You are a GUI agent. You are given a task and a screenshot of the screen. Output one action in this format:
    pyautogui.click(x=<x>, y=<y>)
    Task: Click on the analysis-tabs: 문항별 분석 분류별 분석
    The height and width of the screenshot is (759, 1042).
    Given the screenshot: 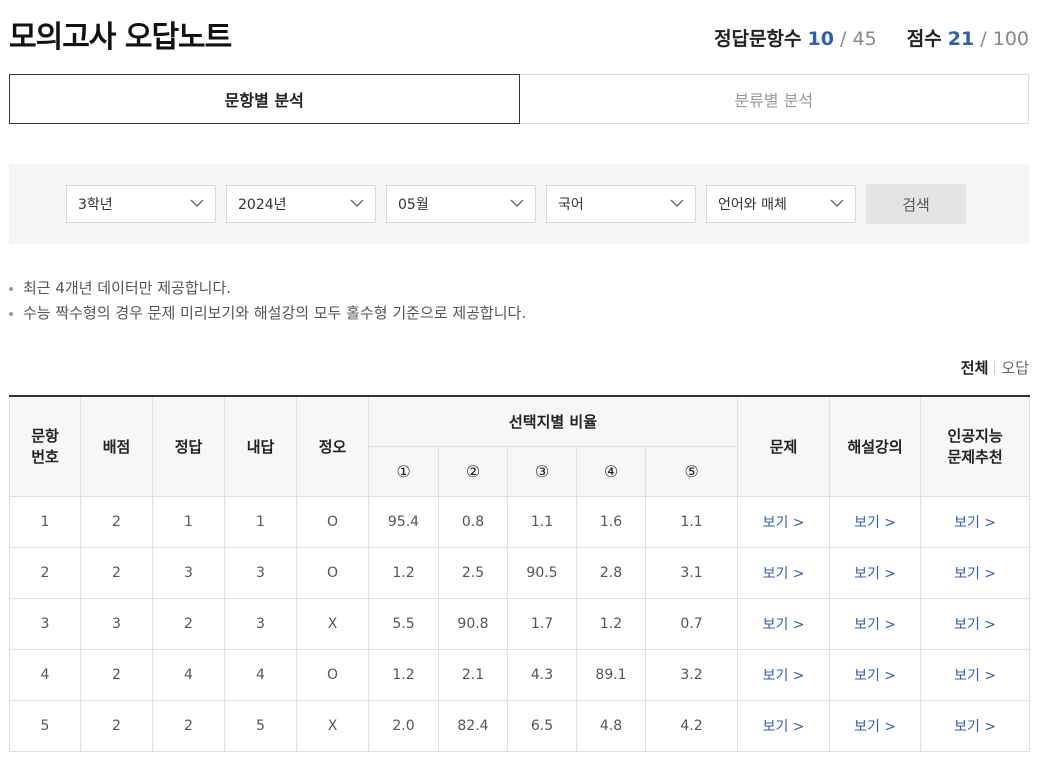 What is the action you would take?
    pyautogui.click(x=519, y=99)
    